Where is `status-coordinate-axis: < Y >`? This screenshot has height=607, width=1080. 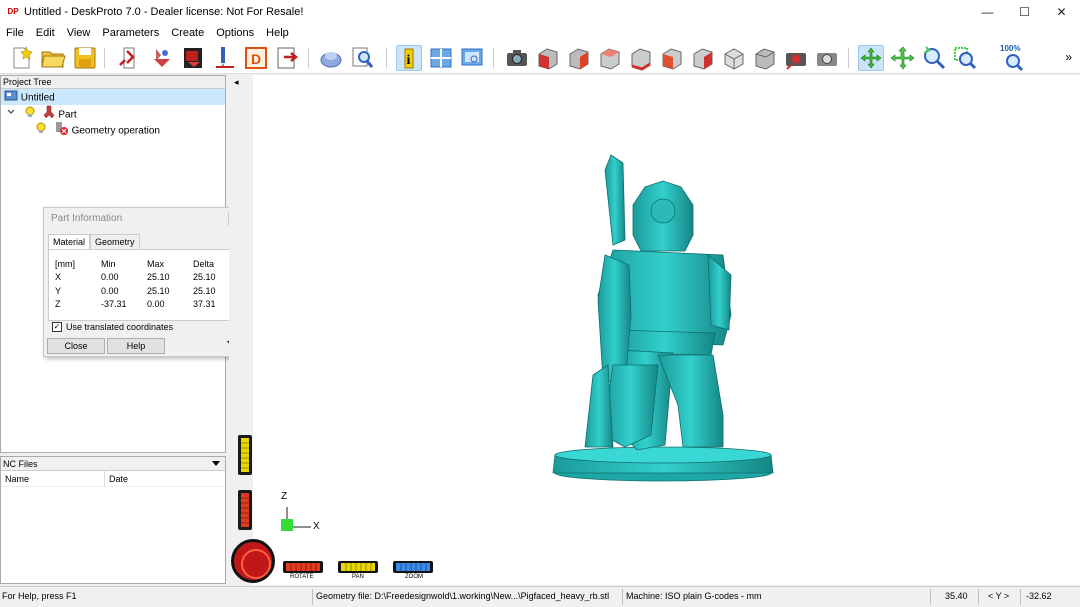 status-coordinate-axis: < Y > is located at coordinates (998, 596).